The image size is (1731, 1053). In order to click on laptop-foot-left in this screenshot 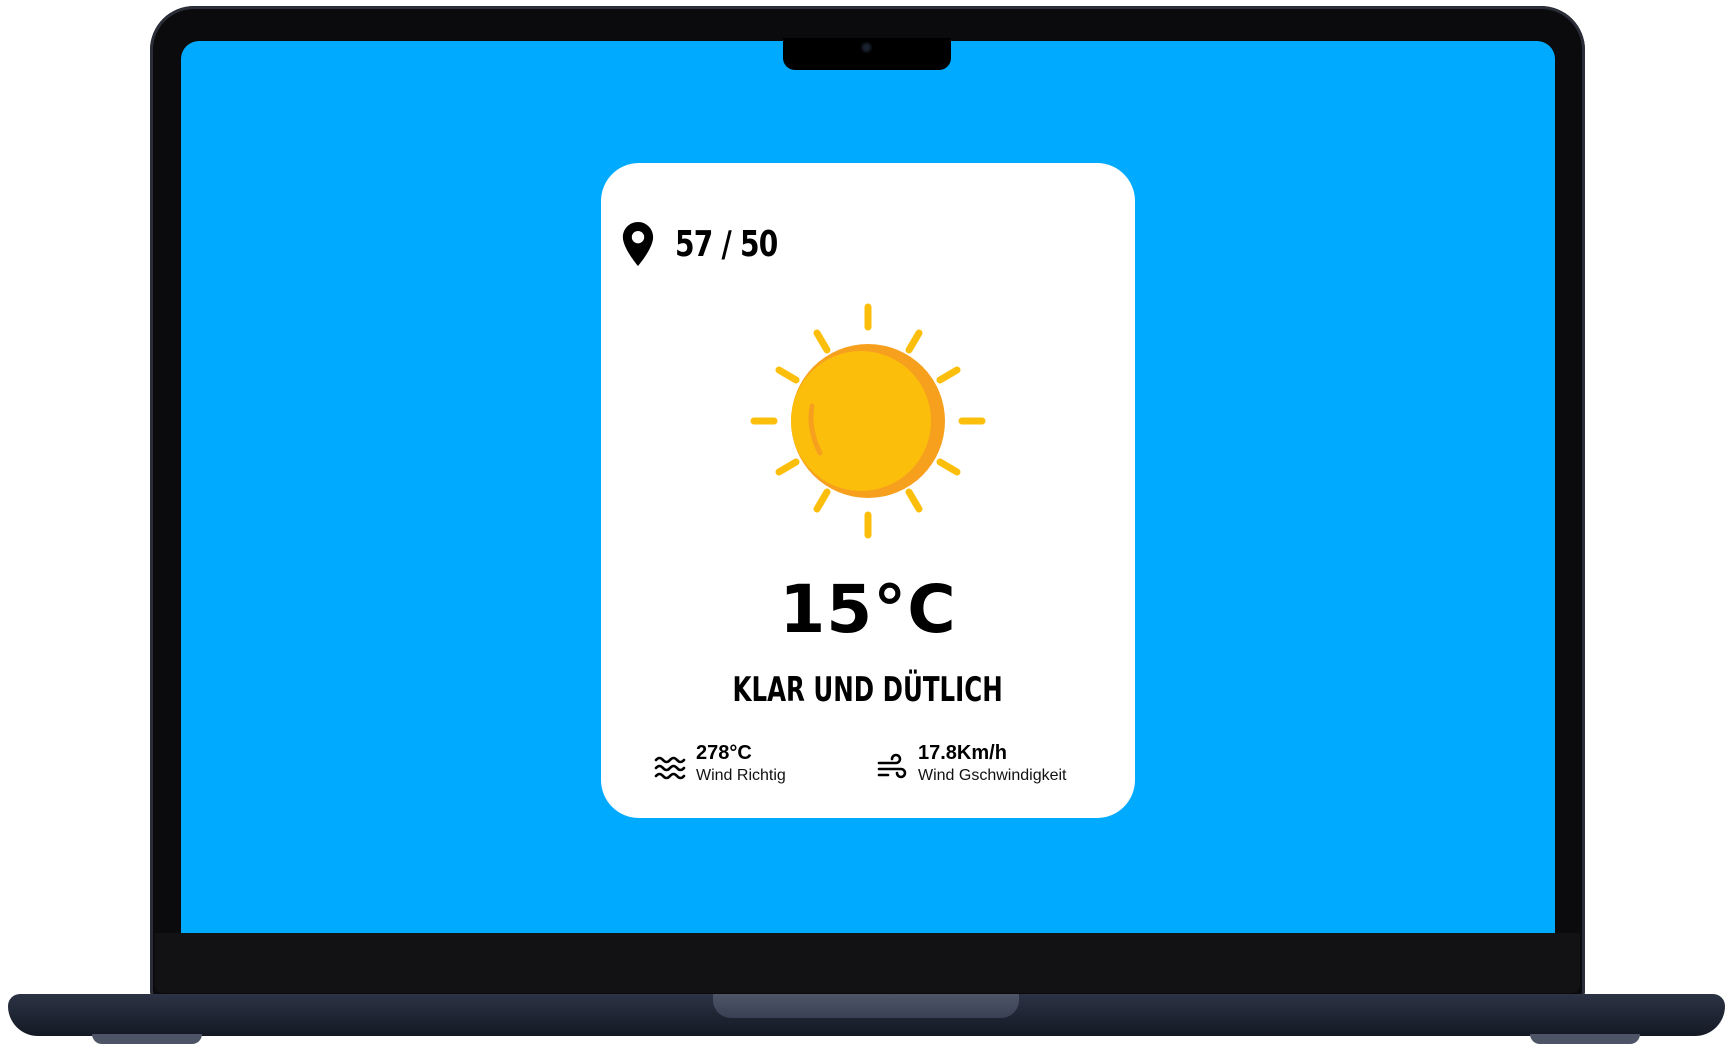, I will do `click(147, 1039)`.